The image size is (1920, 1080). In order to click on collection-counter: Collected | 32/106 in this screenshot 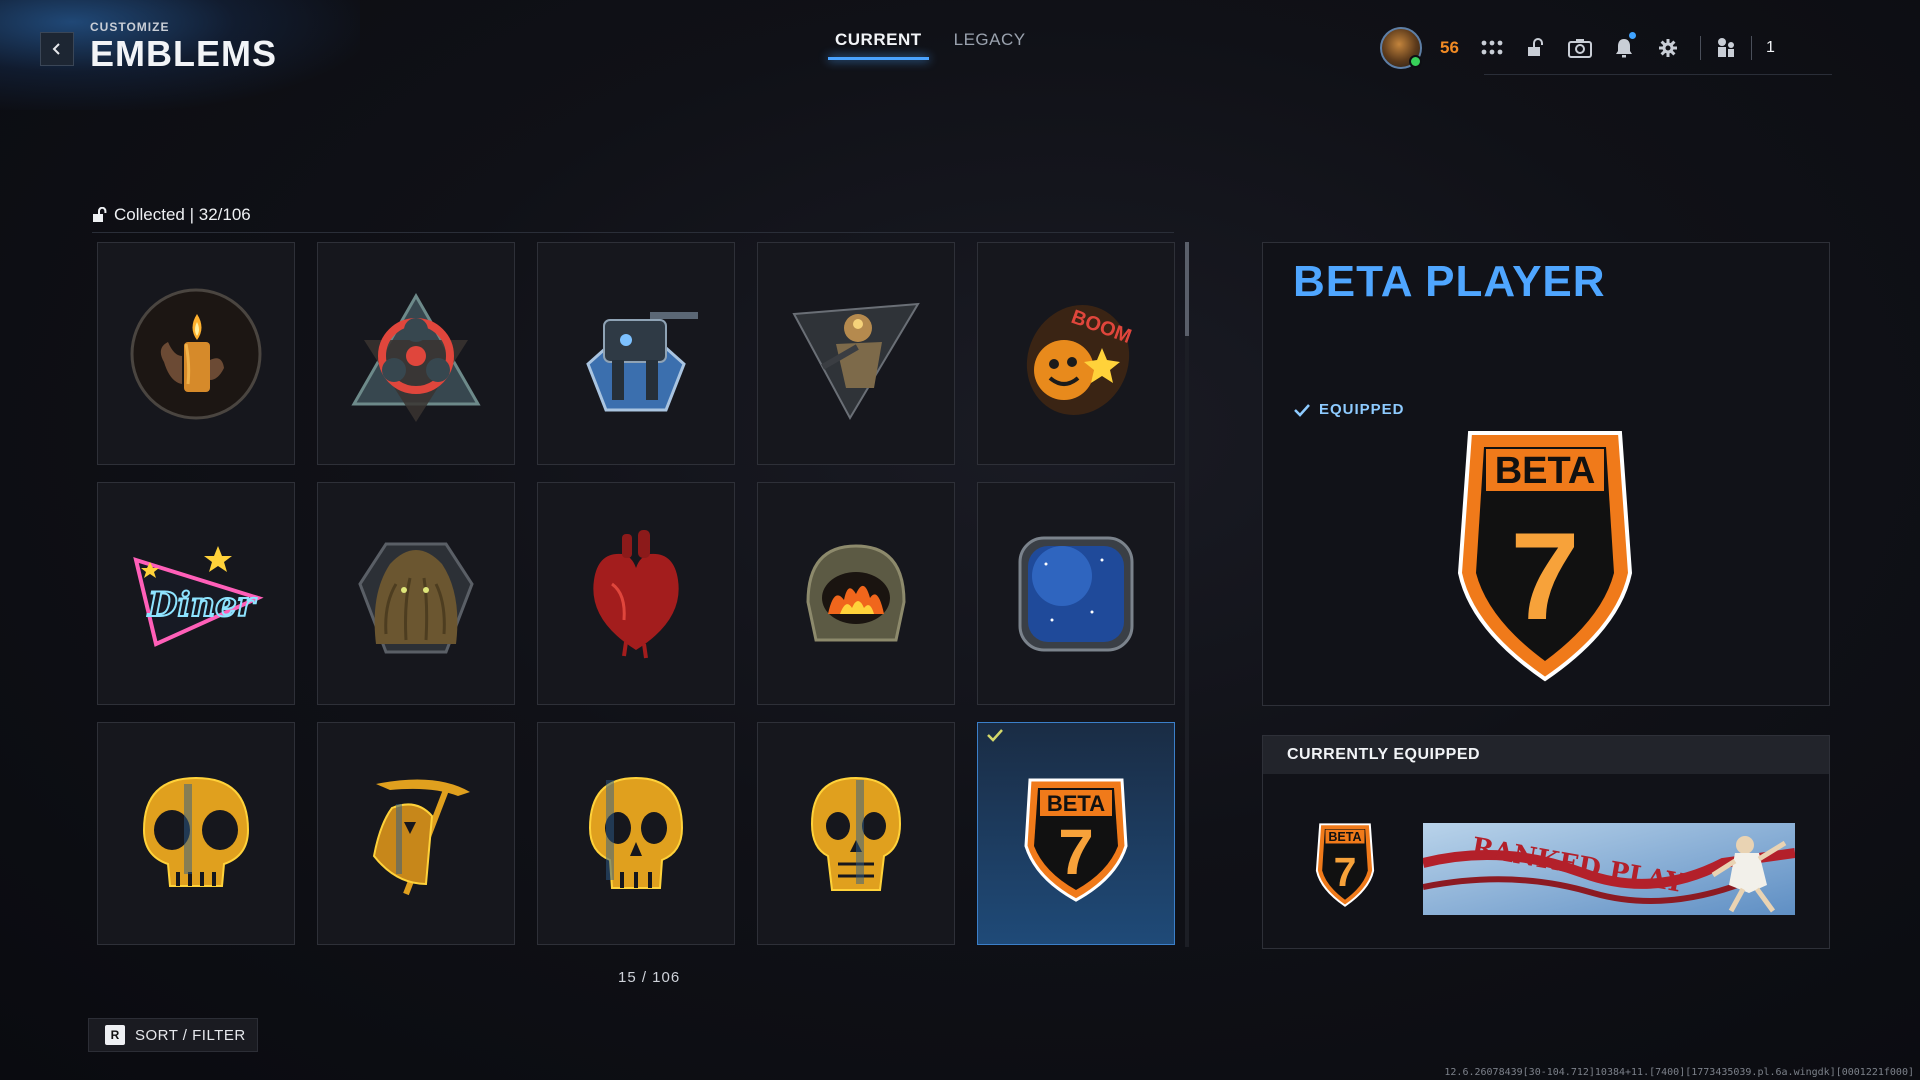, I will do `click(171, 215)`.